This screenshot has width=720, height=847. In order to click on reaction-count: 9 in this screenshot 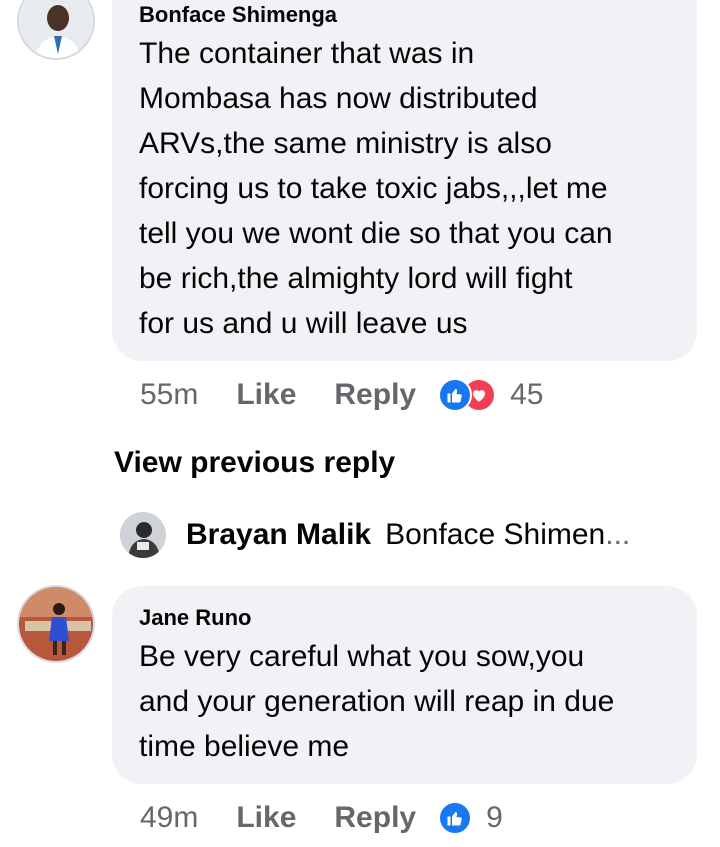, I will do `click(494, 818)`.